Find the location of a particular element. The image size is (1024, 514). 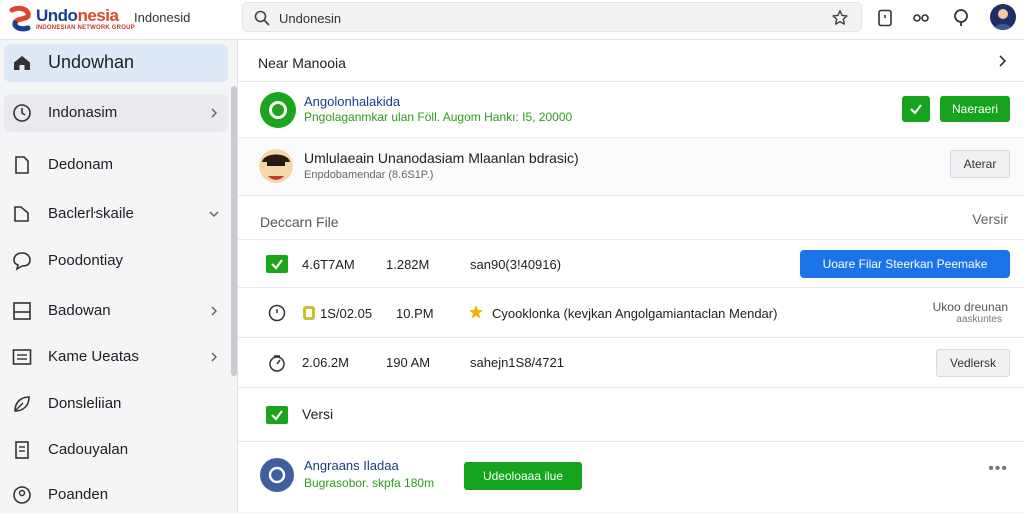

version-label: Versir is located at coordinates (990, 219).